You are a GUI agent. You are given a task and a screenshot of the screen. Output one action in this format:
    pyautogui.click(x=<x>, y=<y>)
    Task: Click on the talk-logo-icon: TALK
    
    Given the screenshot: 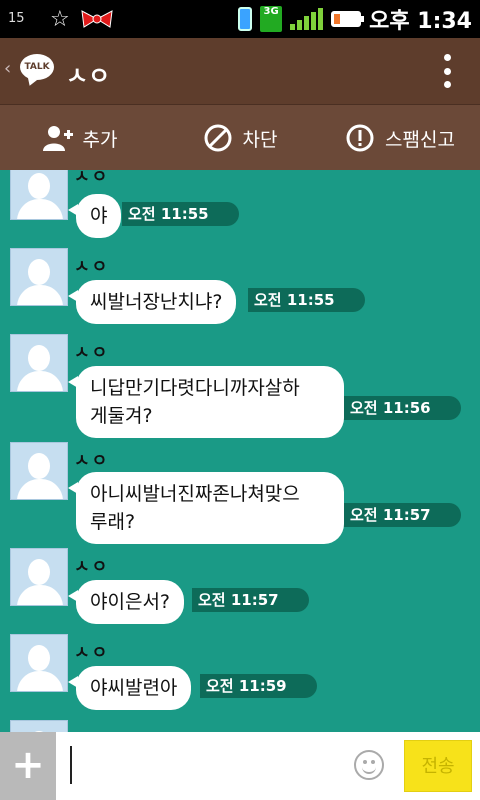 What is the action you would take?
    pyautogui.click(x=37, y=67)
    